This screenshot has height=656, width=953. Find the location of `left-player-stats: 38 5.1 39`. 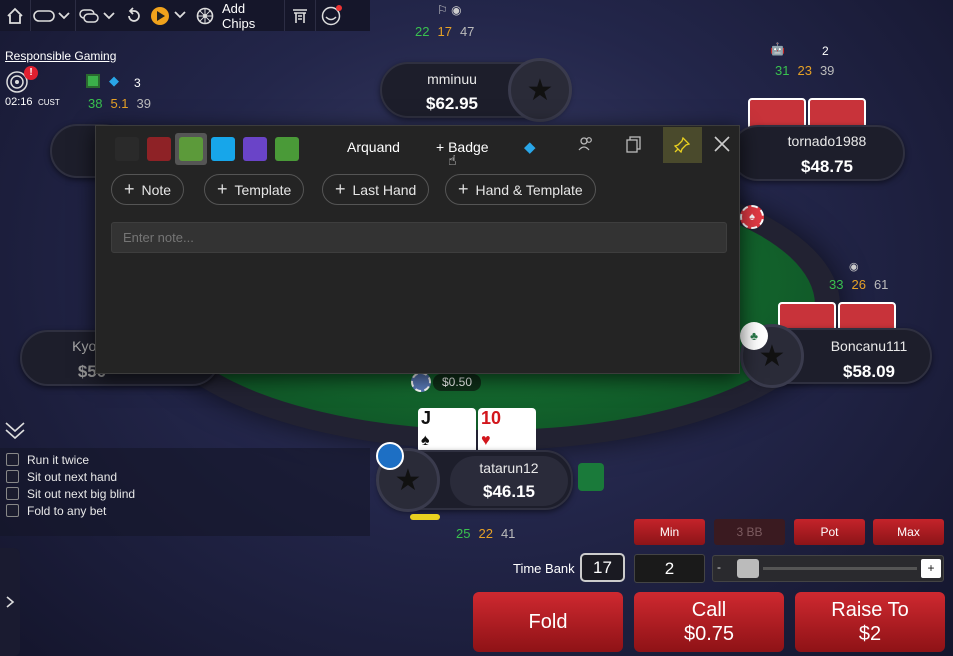

left-player-stats: 38 5.1 39 is located at coordinates (120, 103).